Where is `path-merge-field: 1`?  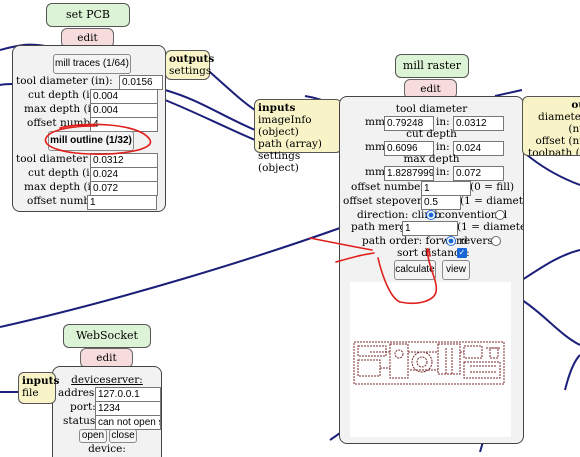
path-merge-field: 1 is located at coordinates (430, 228).